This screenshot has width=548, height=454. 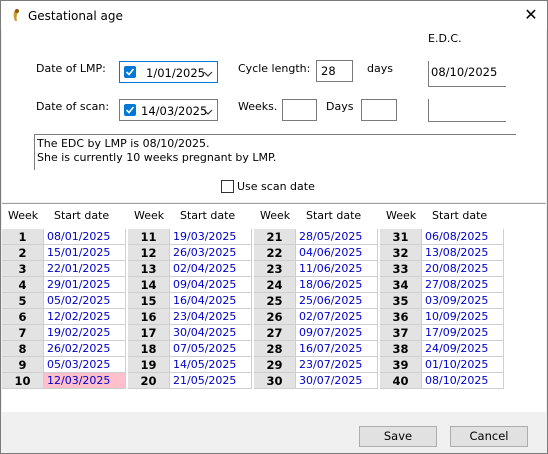 I want to click on start-date-cell: 23/07/2025, so click(x=337, y=365).